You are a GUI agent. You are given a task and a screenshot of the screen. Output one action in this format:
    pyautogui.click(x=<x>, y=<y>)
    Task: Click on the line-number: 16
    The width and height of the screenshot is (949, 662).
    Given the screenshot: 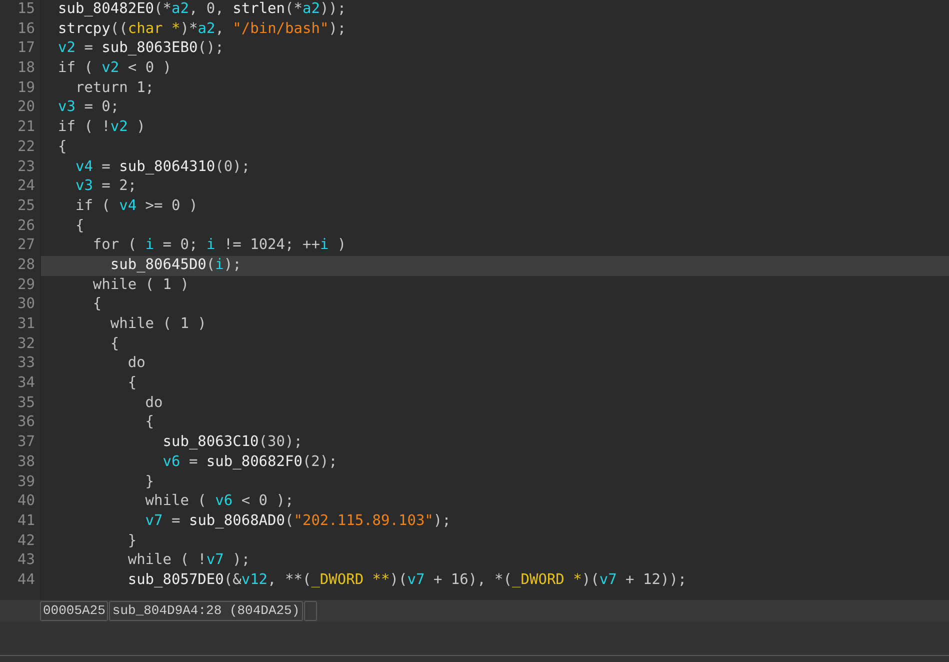 What is the action you would take?
    pyautogui.click(x=26, y=29)
    